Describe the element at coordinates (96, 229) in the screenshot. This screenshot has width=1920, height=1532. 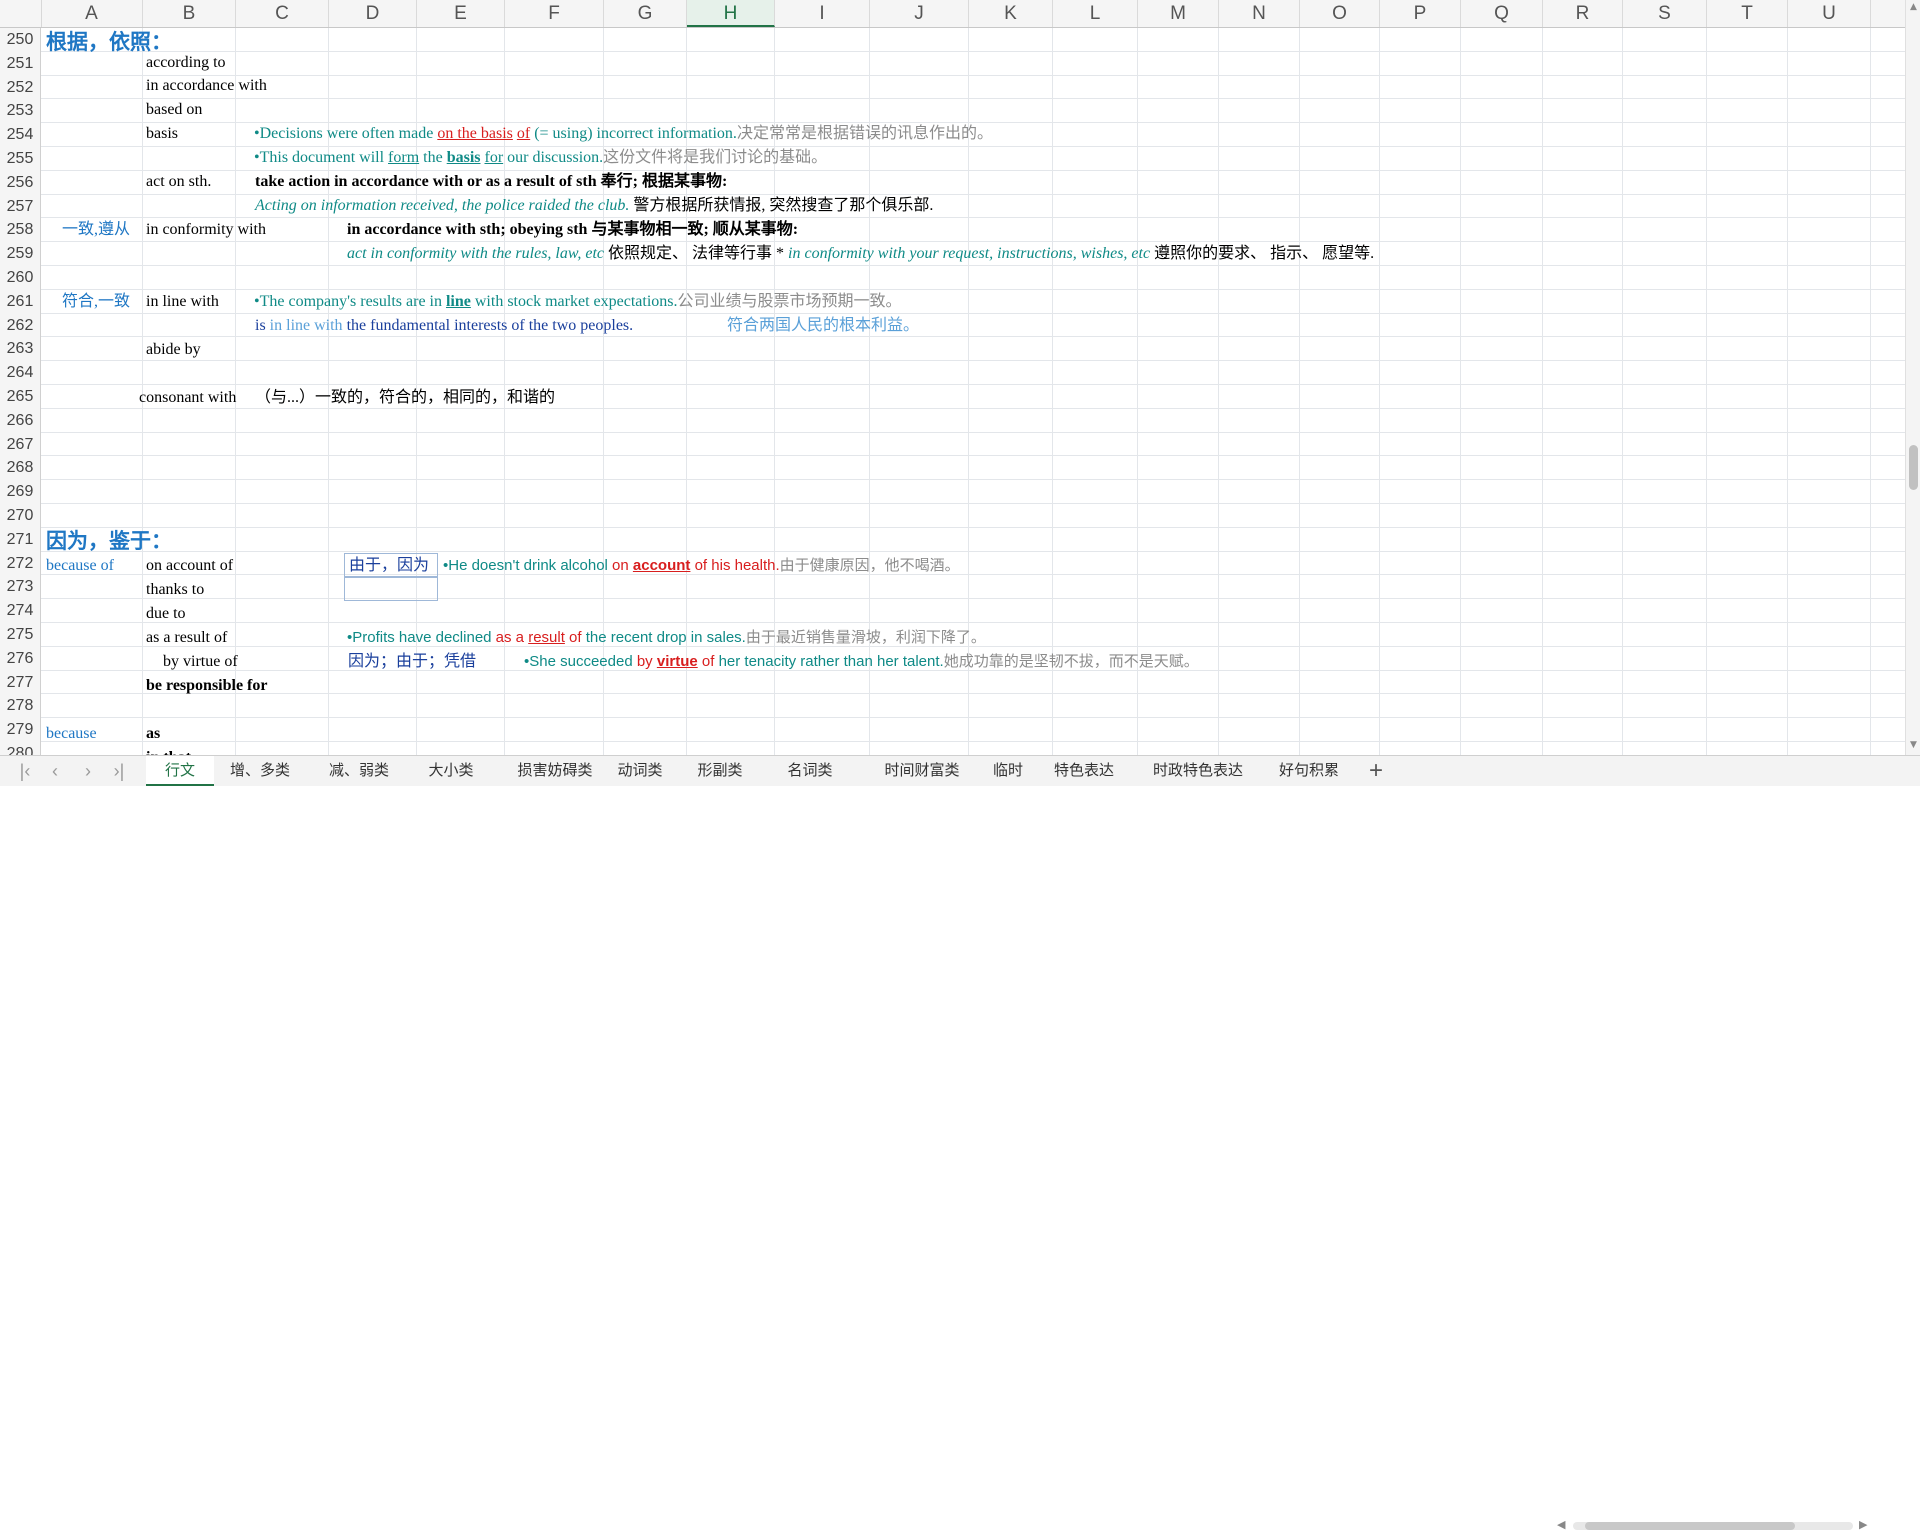
I see `cell-a258: 一致,遵从` at that location.